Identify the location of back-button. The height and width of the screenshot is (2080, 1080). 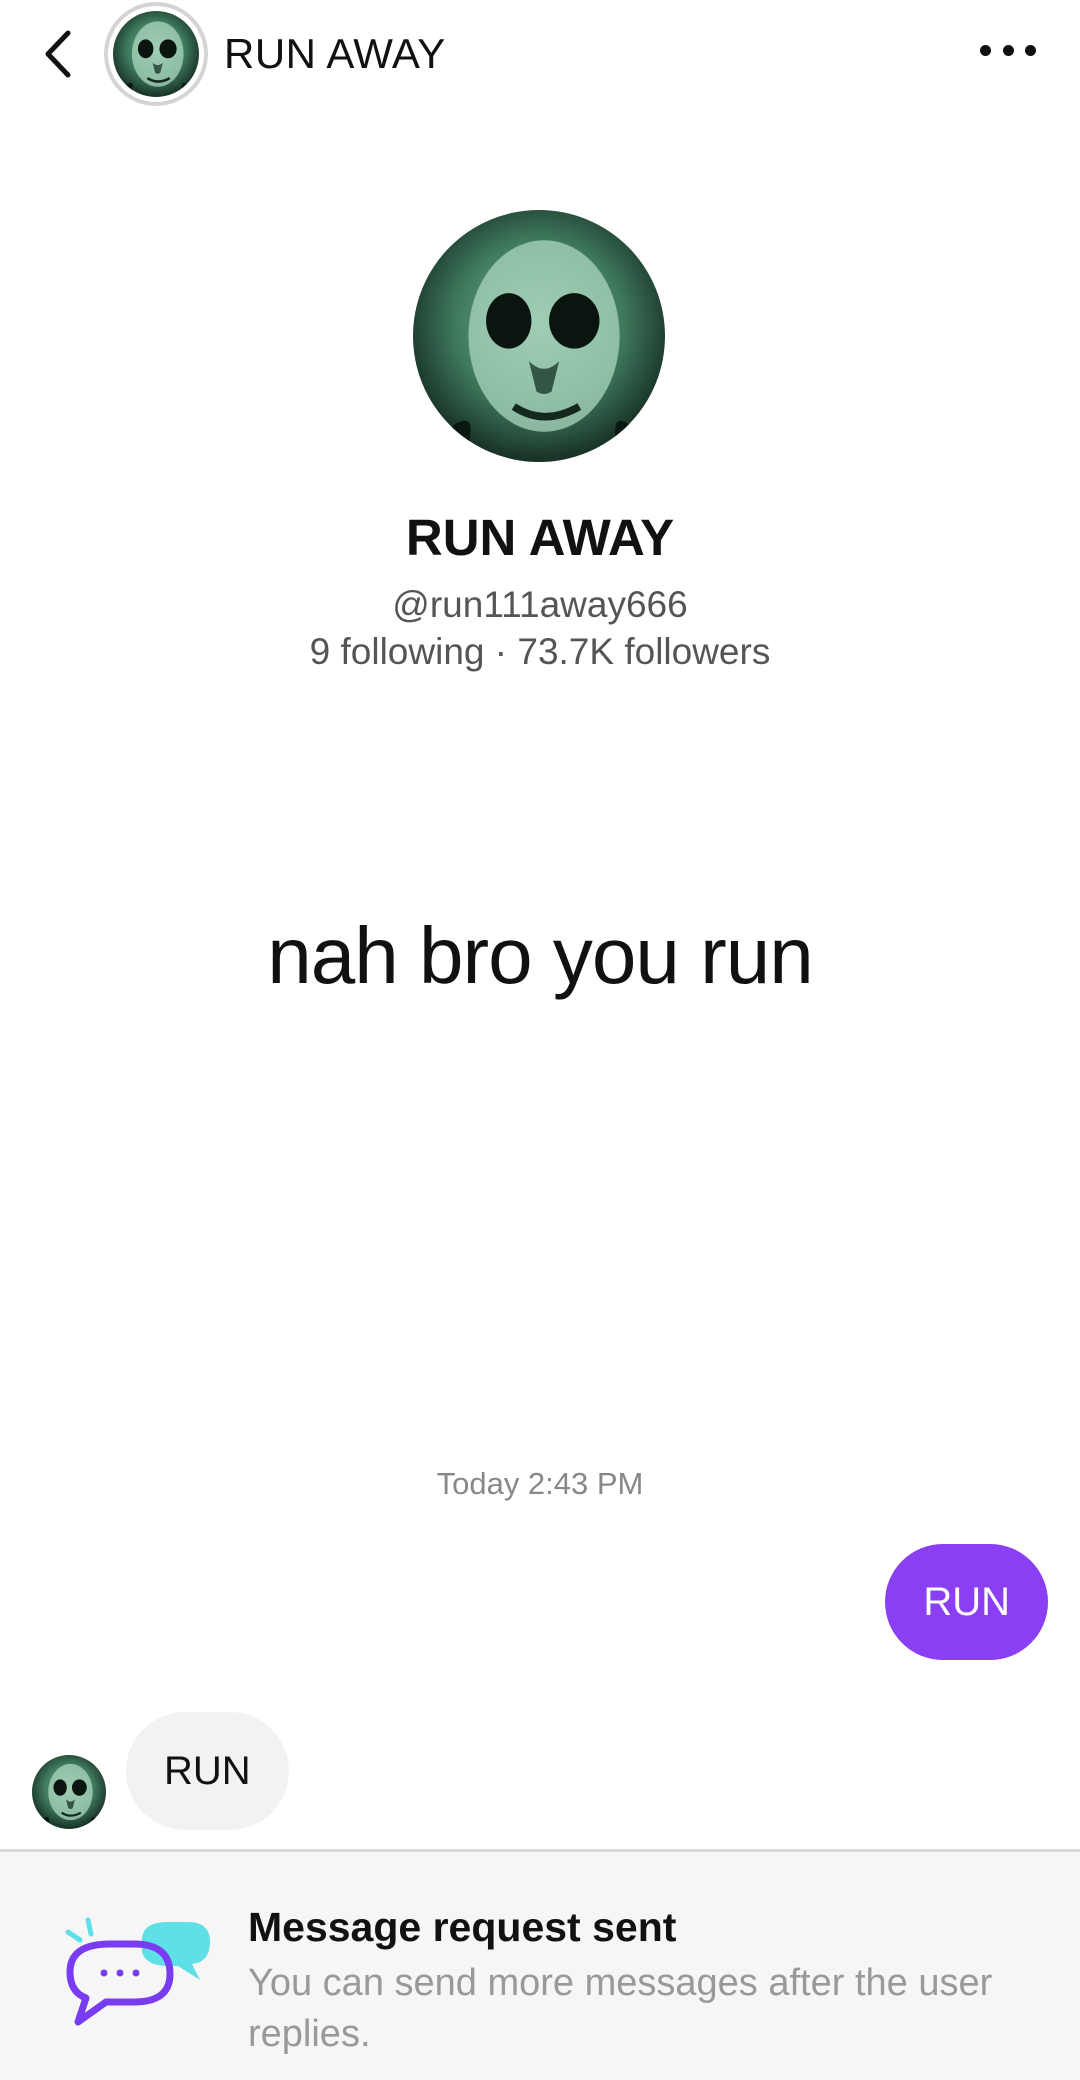
(58, 54).